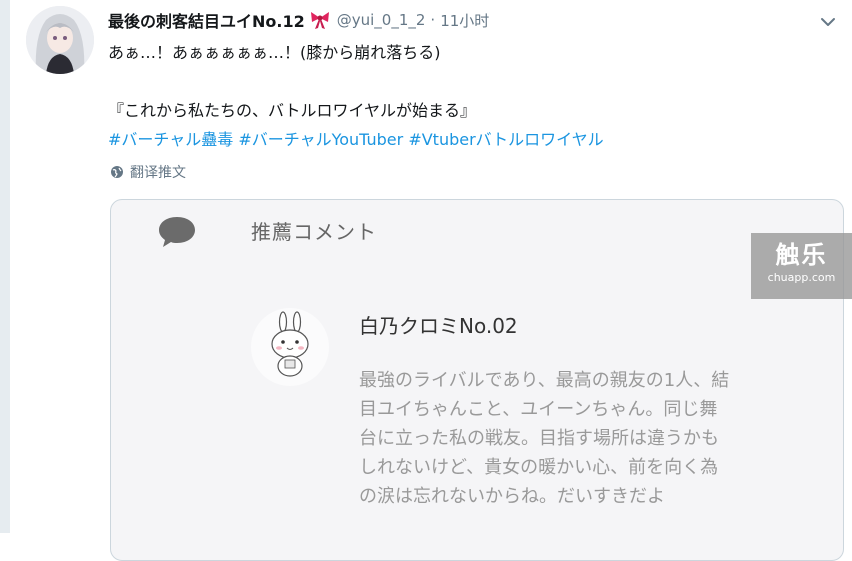  I want to click on rabbit-avatar-icon, so click(290, 344).